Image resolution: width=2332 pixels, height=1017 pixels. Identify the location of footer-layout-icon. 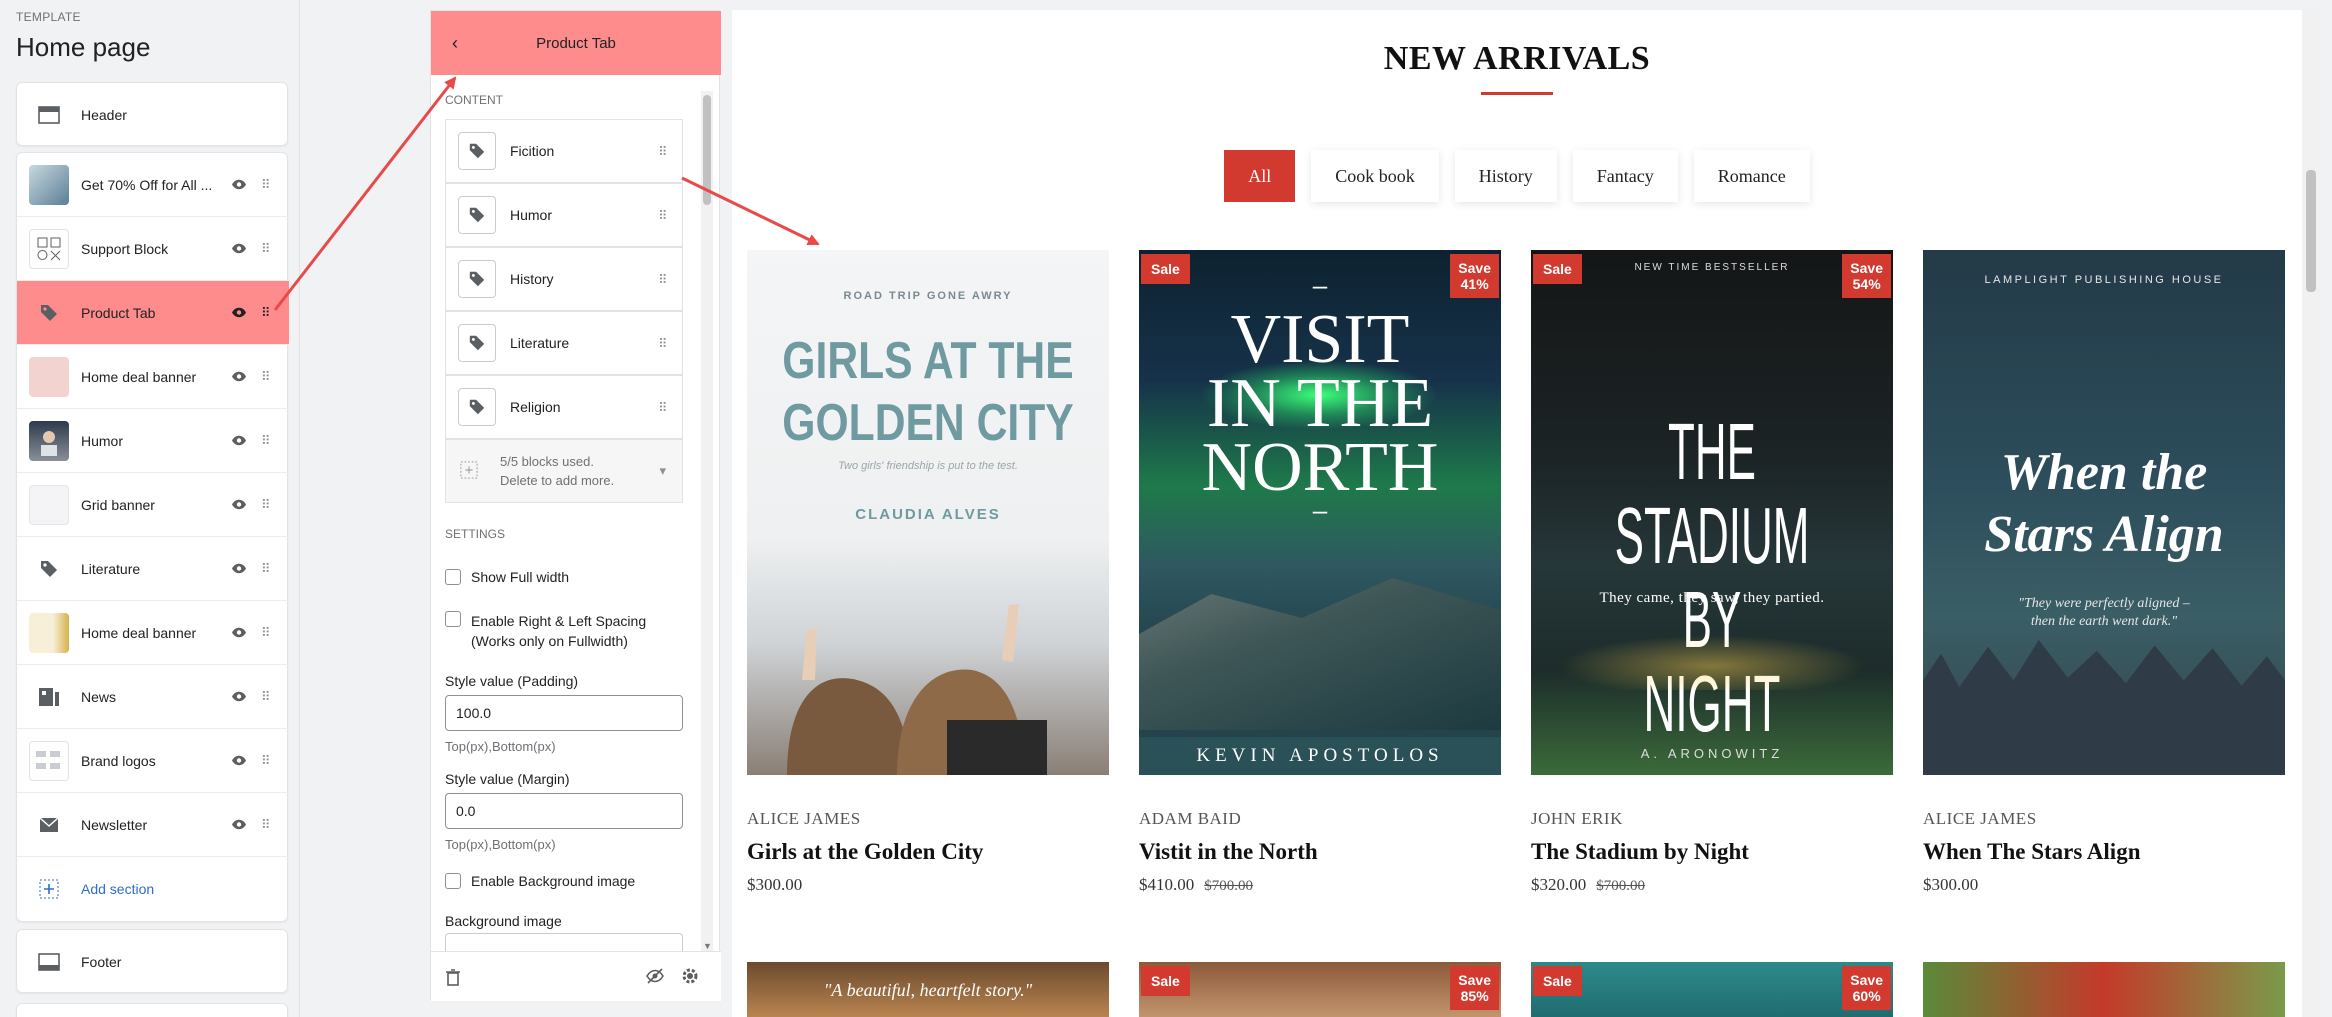
(49, 962).